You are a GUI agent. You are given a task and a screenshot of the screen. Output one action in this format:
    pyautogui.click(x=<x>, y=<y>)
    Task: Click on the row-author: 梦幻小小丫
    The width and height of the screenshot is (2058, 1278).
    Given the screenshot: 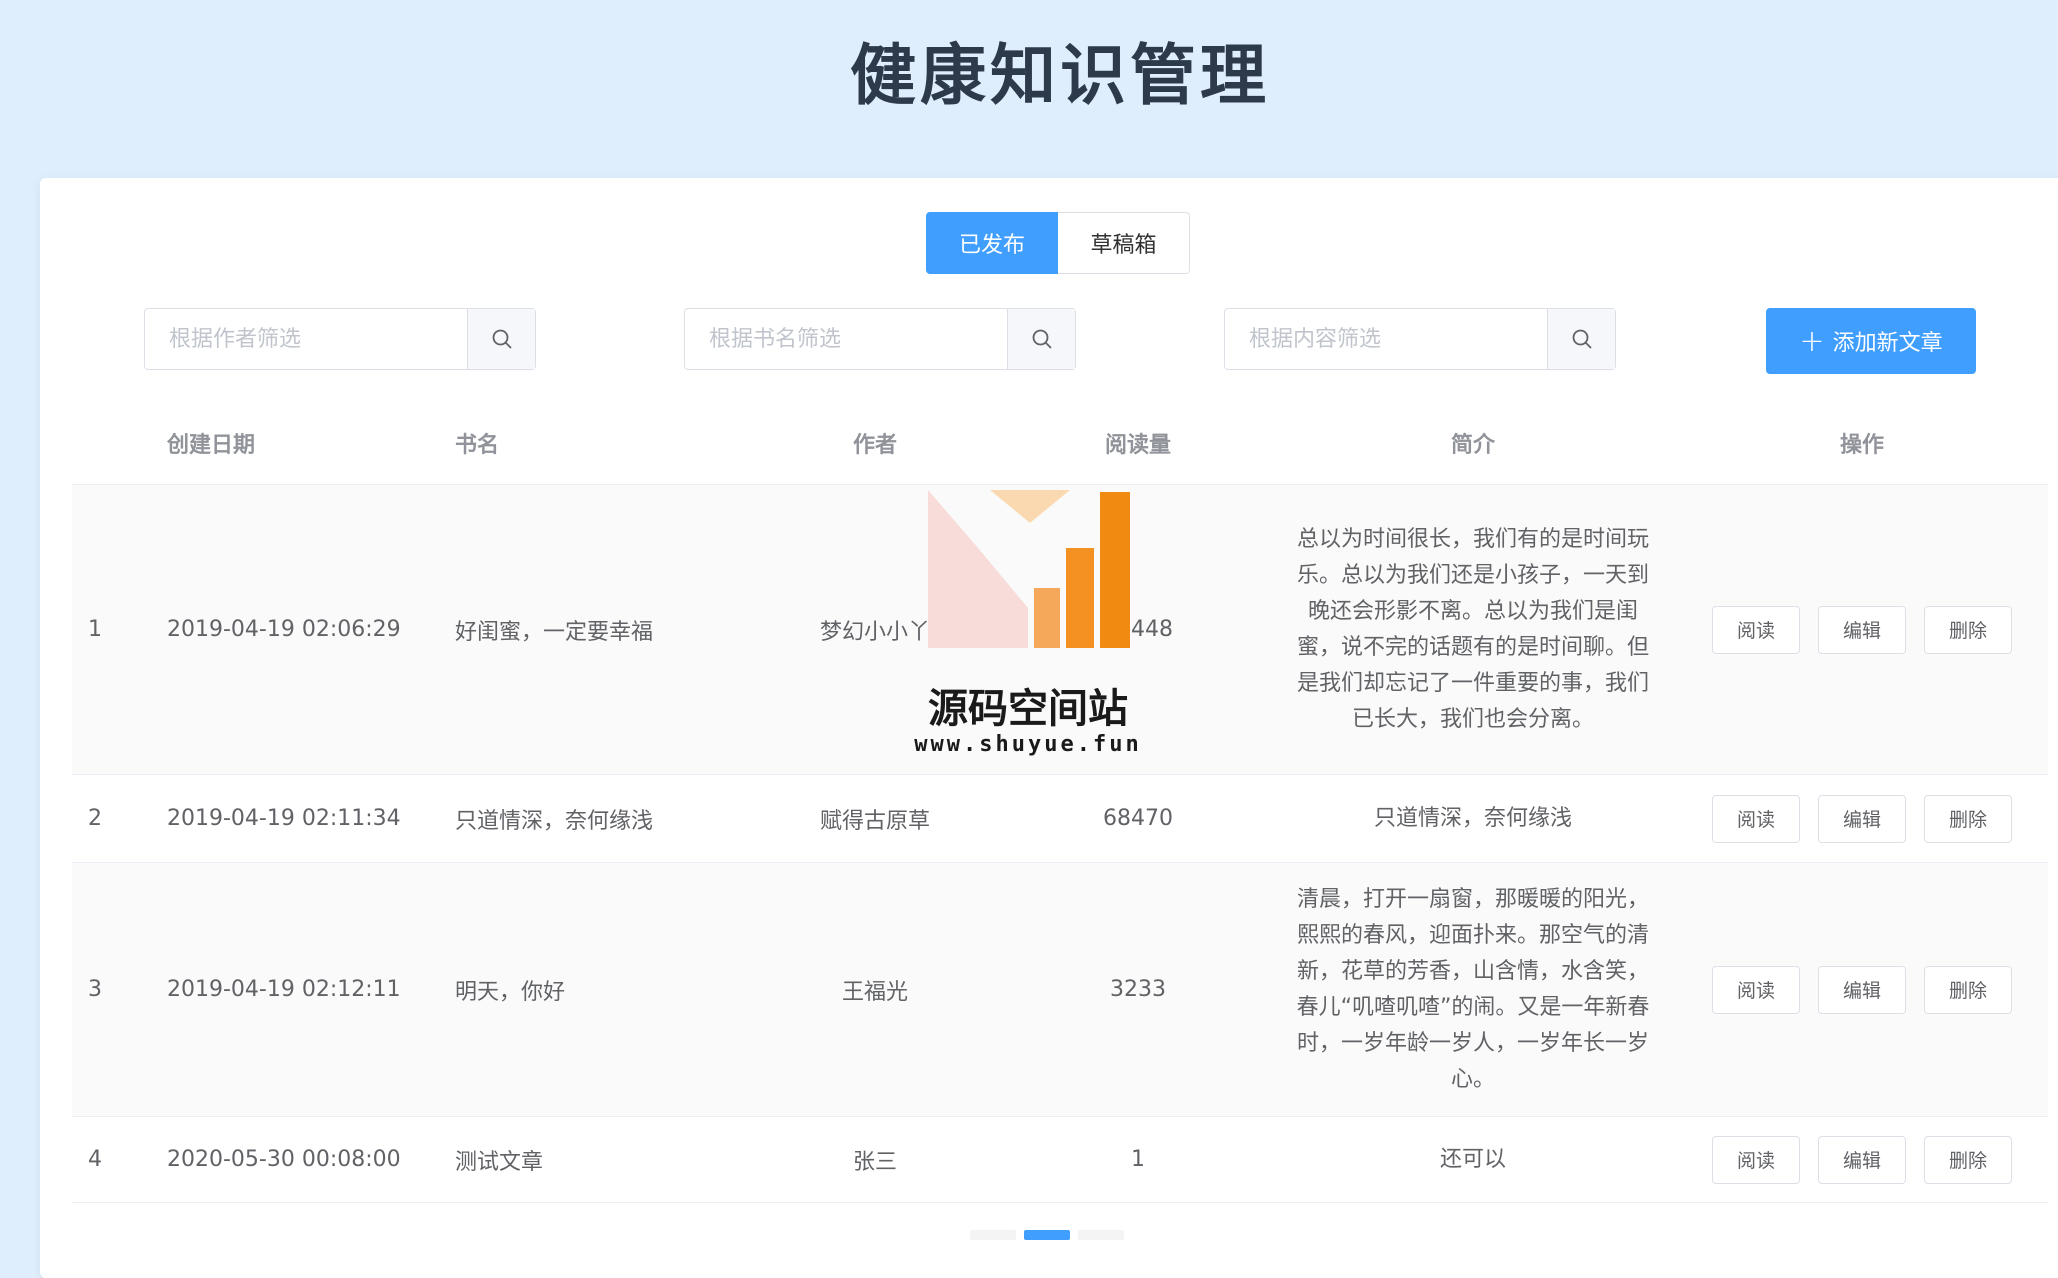 What is the action you would take?
    pyautogui.click(x=875, y=629)
    